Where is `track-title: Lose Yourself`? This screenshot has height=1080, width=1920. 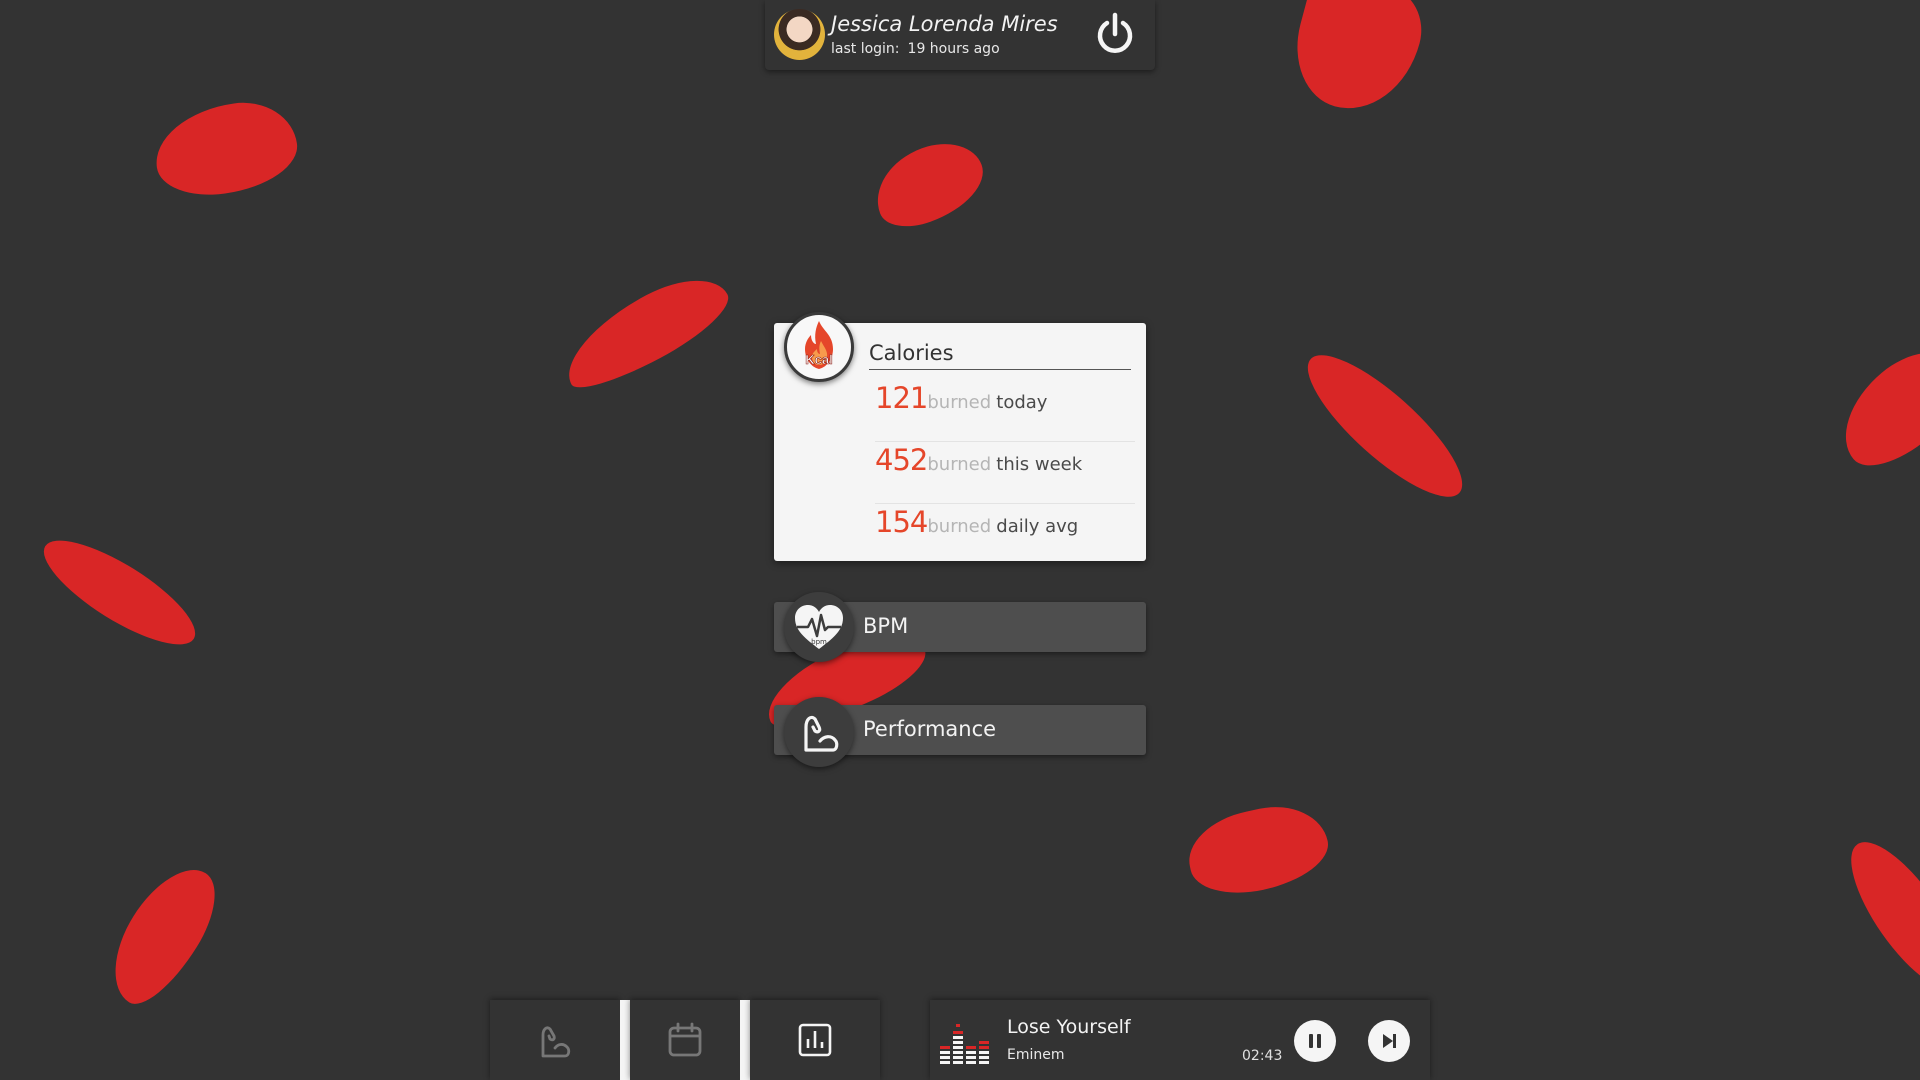 track-title: Lose Yourself is located at coordinates (1069, 1027).